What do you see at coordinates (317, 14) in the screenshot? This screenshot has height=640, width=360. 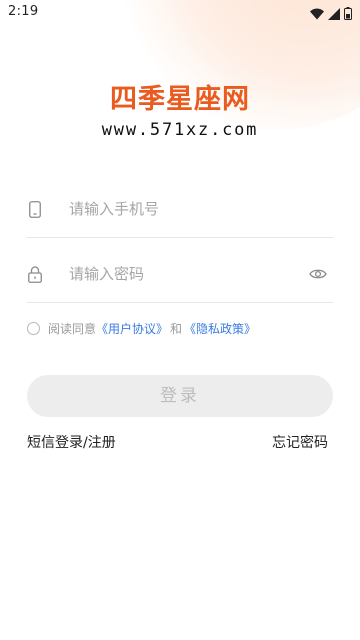 I see `wifi-icon` at bounding box center [317, 14].